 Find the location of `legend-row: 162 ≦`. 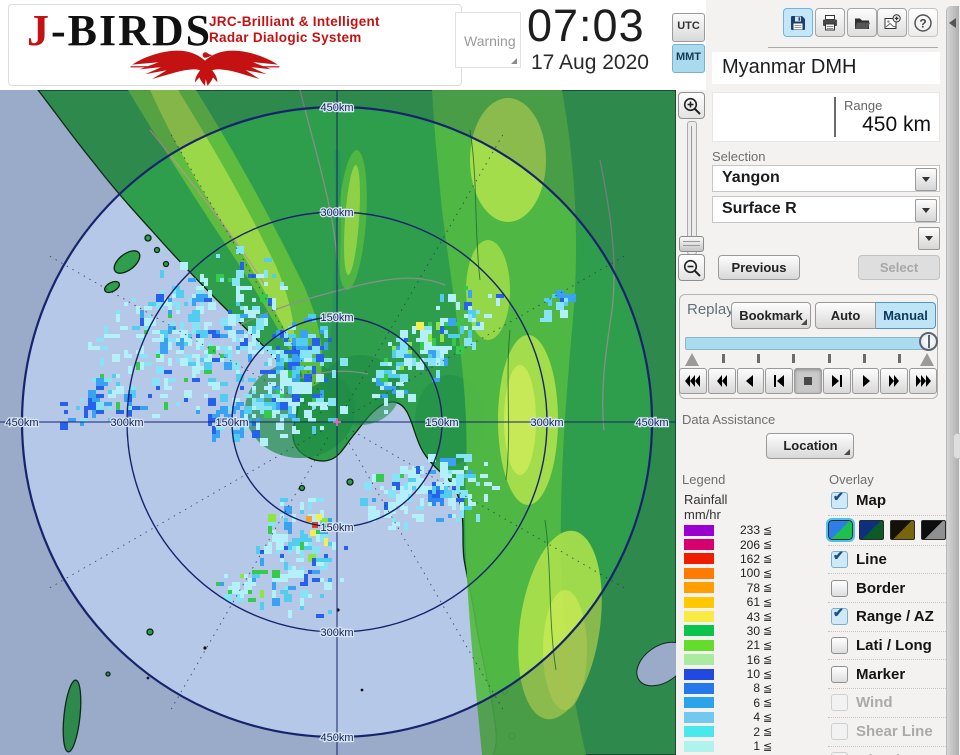

legend-row: 162 ≦ is located at coordinates (734, 559).